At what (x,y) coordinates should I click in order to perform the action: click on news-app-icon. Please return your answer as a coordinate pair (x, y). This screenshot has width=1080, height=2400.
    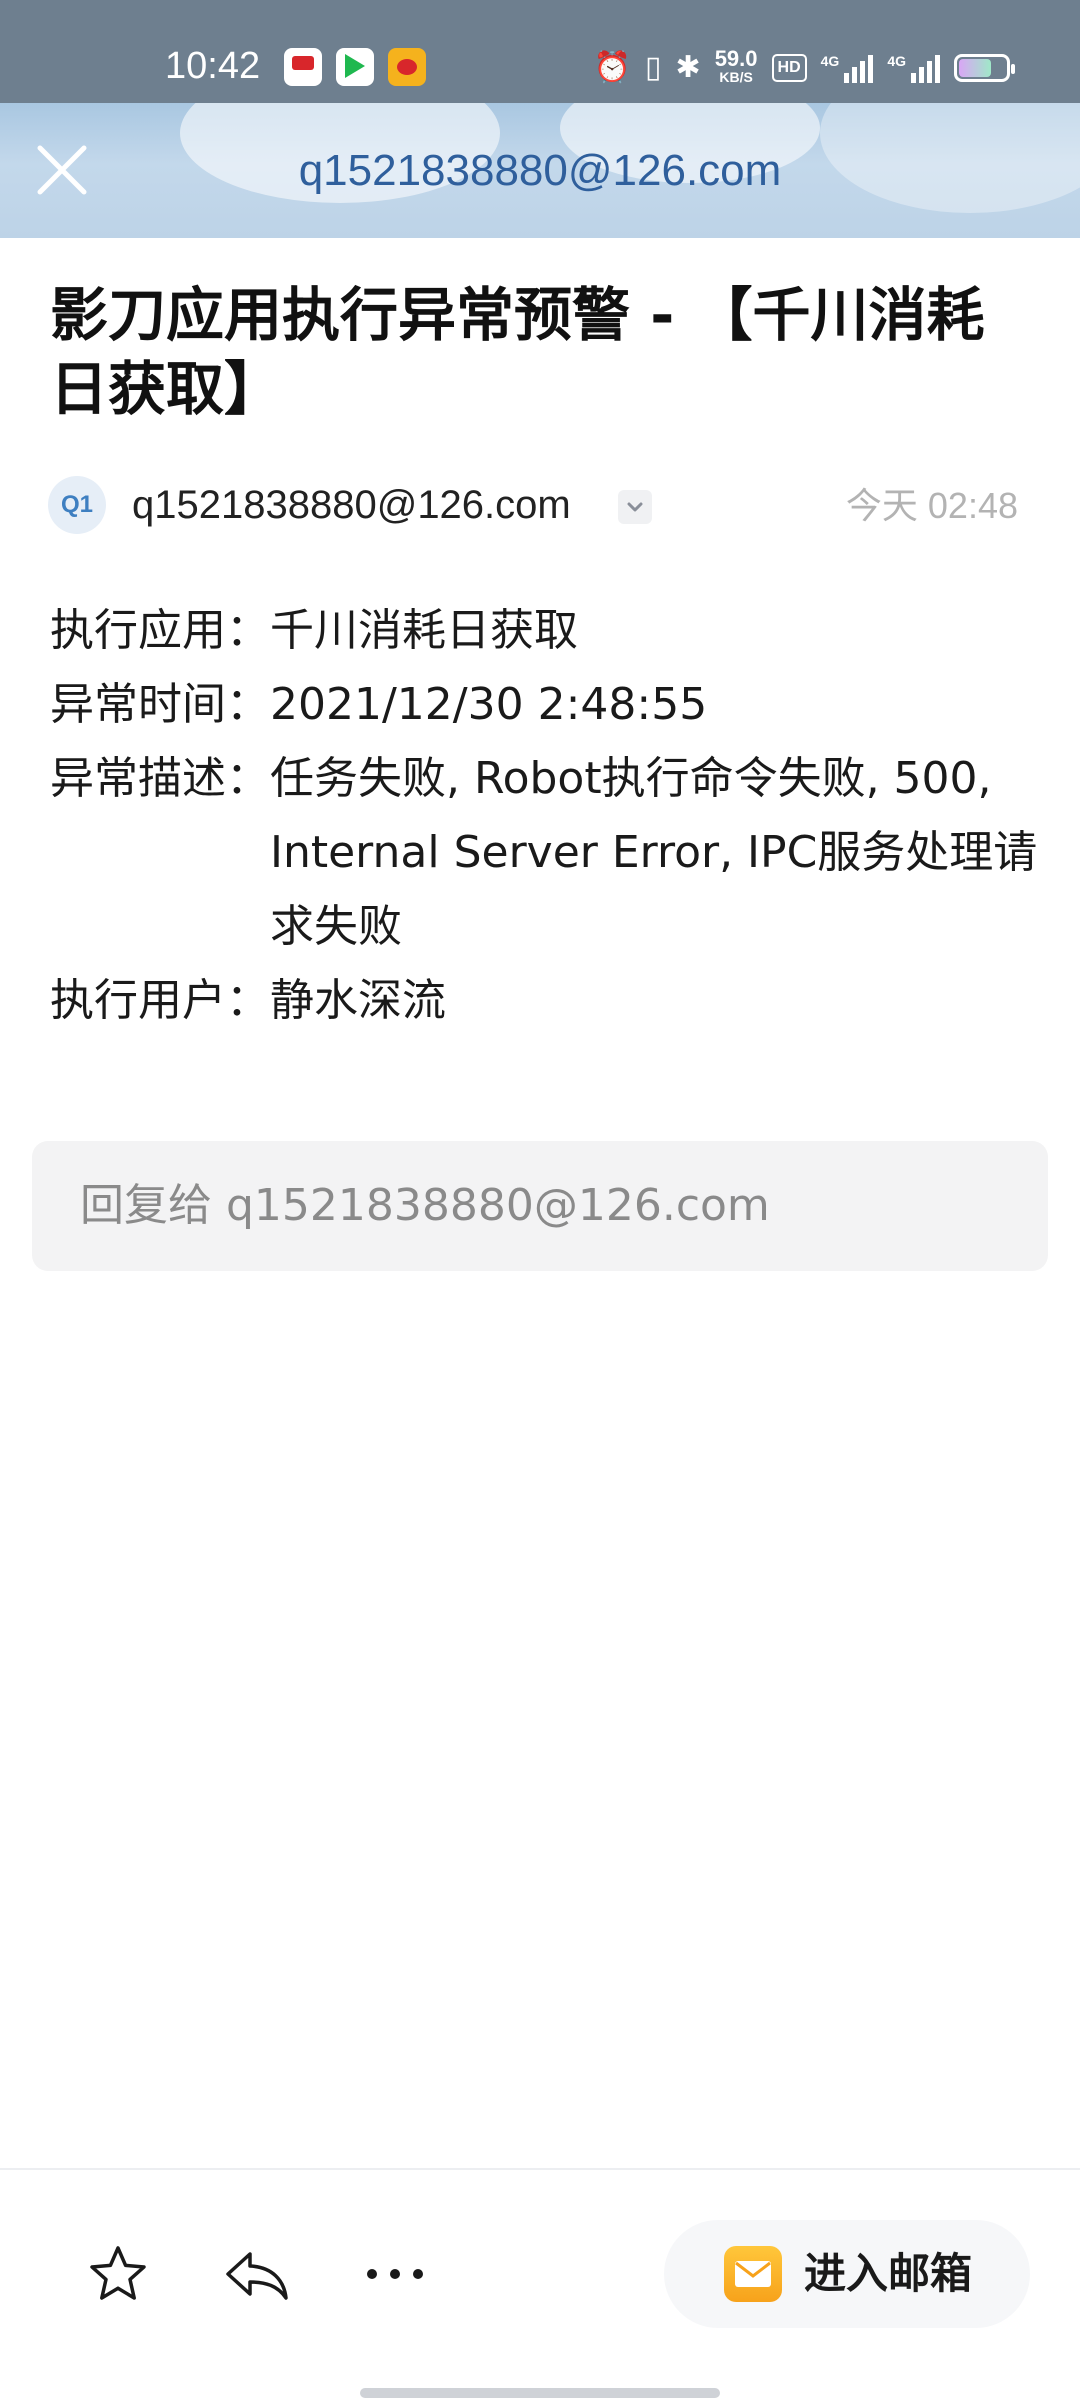
    Looking at the image, I should click on (303, 67).